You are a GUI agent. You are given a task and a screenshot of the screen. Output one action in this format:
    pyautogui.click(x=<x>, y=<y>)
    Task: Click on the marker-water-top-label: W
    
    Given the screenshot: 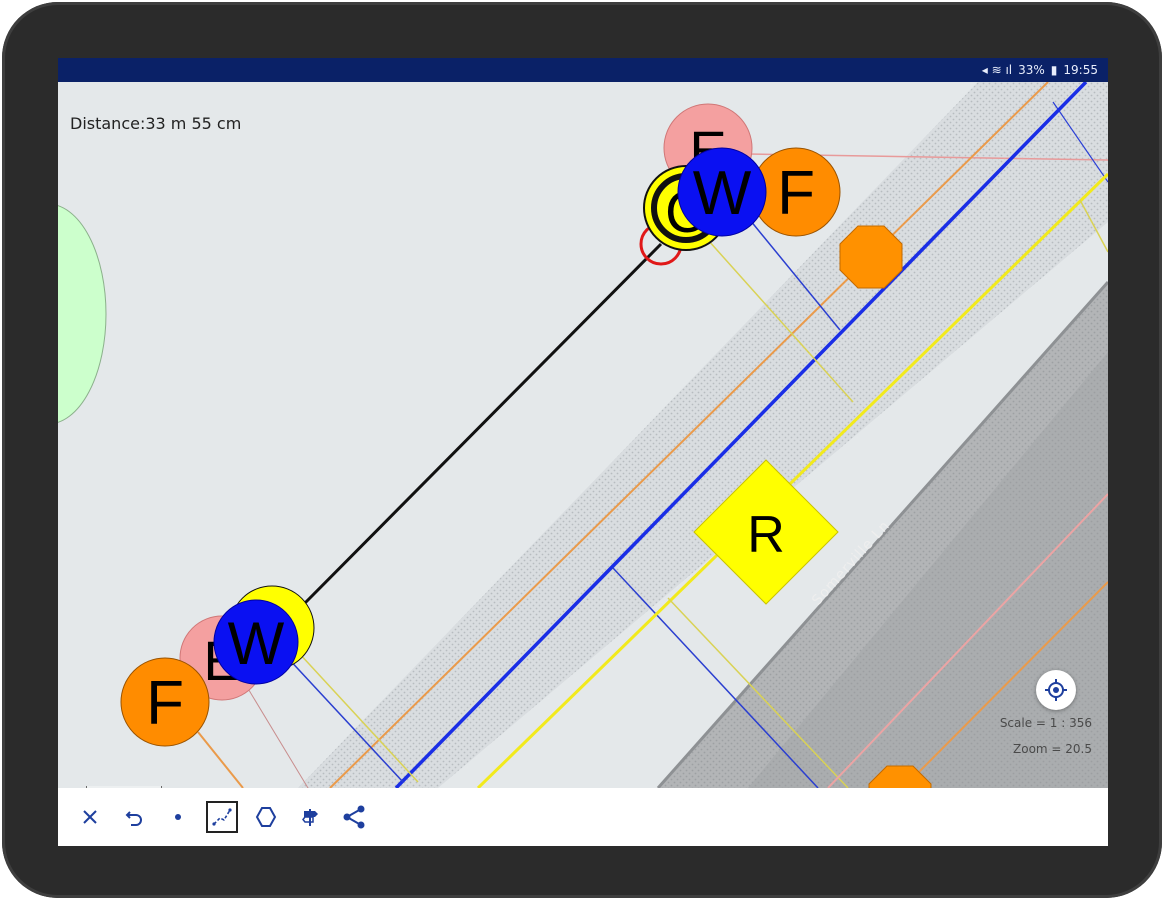 What is the action you would take?
    pyautogui.click(x=722, y=193)
    